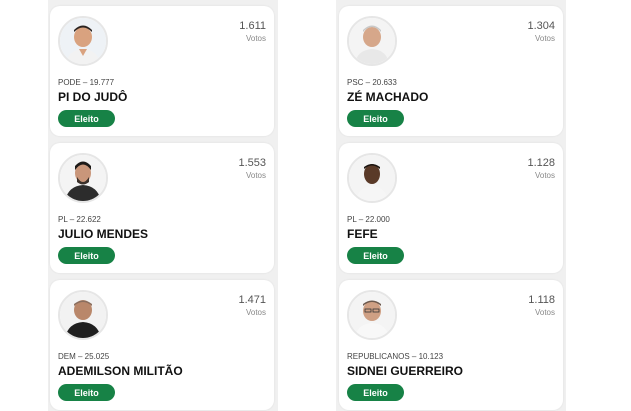  I want to click on party-number: PODE – 19.777, so click(86, 82).